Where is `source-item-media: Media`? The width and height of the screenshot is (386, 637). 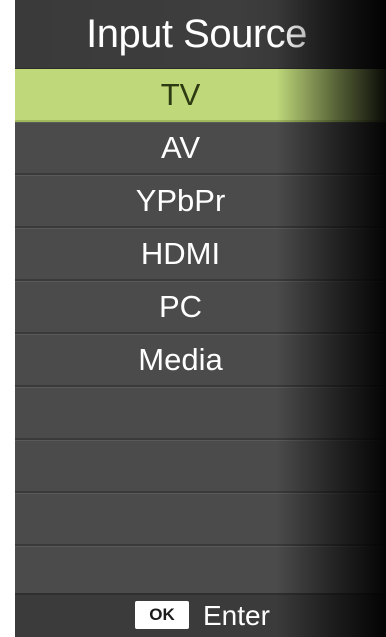
source-item-media: Media is located at coordinates (200, 360).